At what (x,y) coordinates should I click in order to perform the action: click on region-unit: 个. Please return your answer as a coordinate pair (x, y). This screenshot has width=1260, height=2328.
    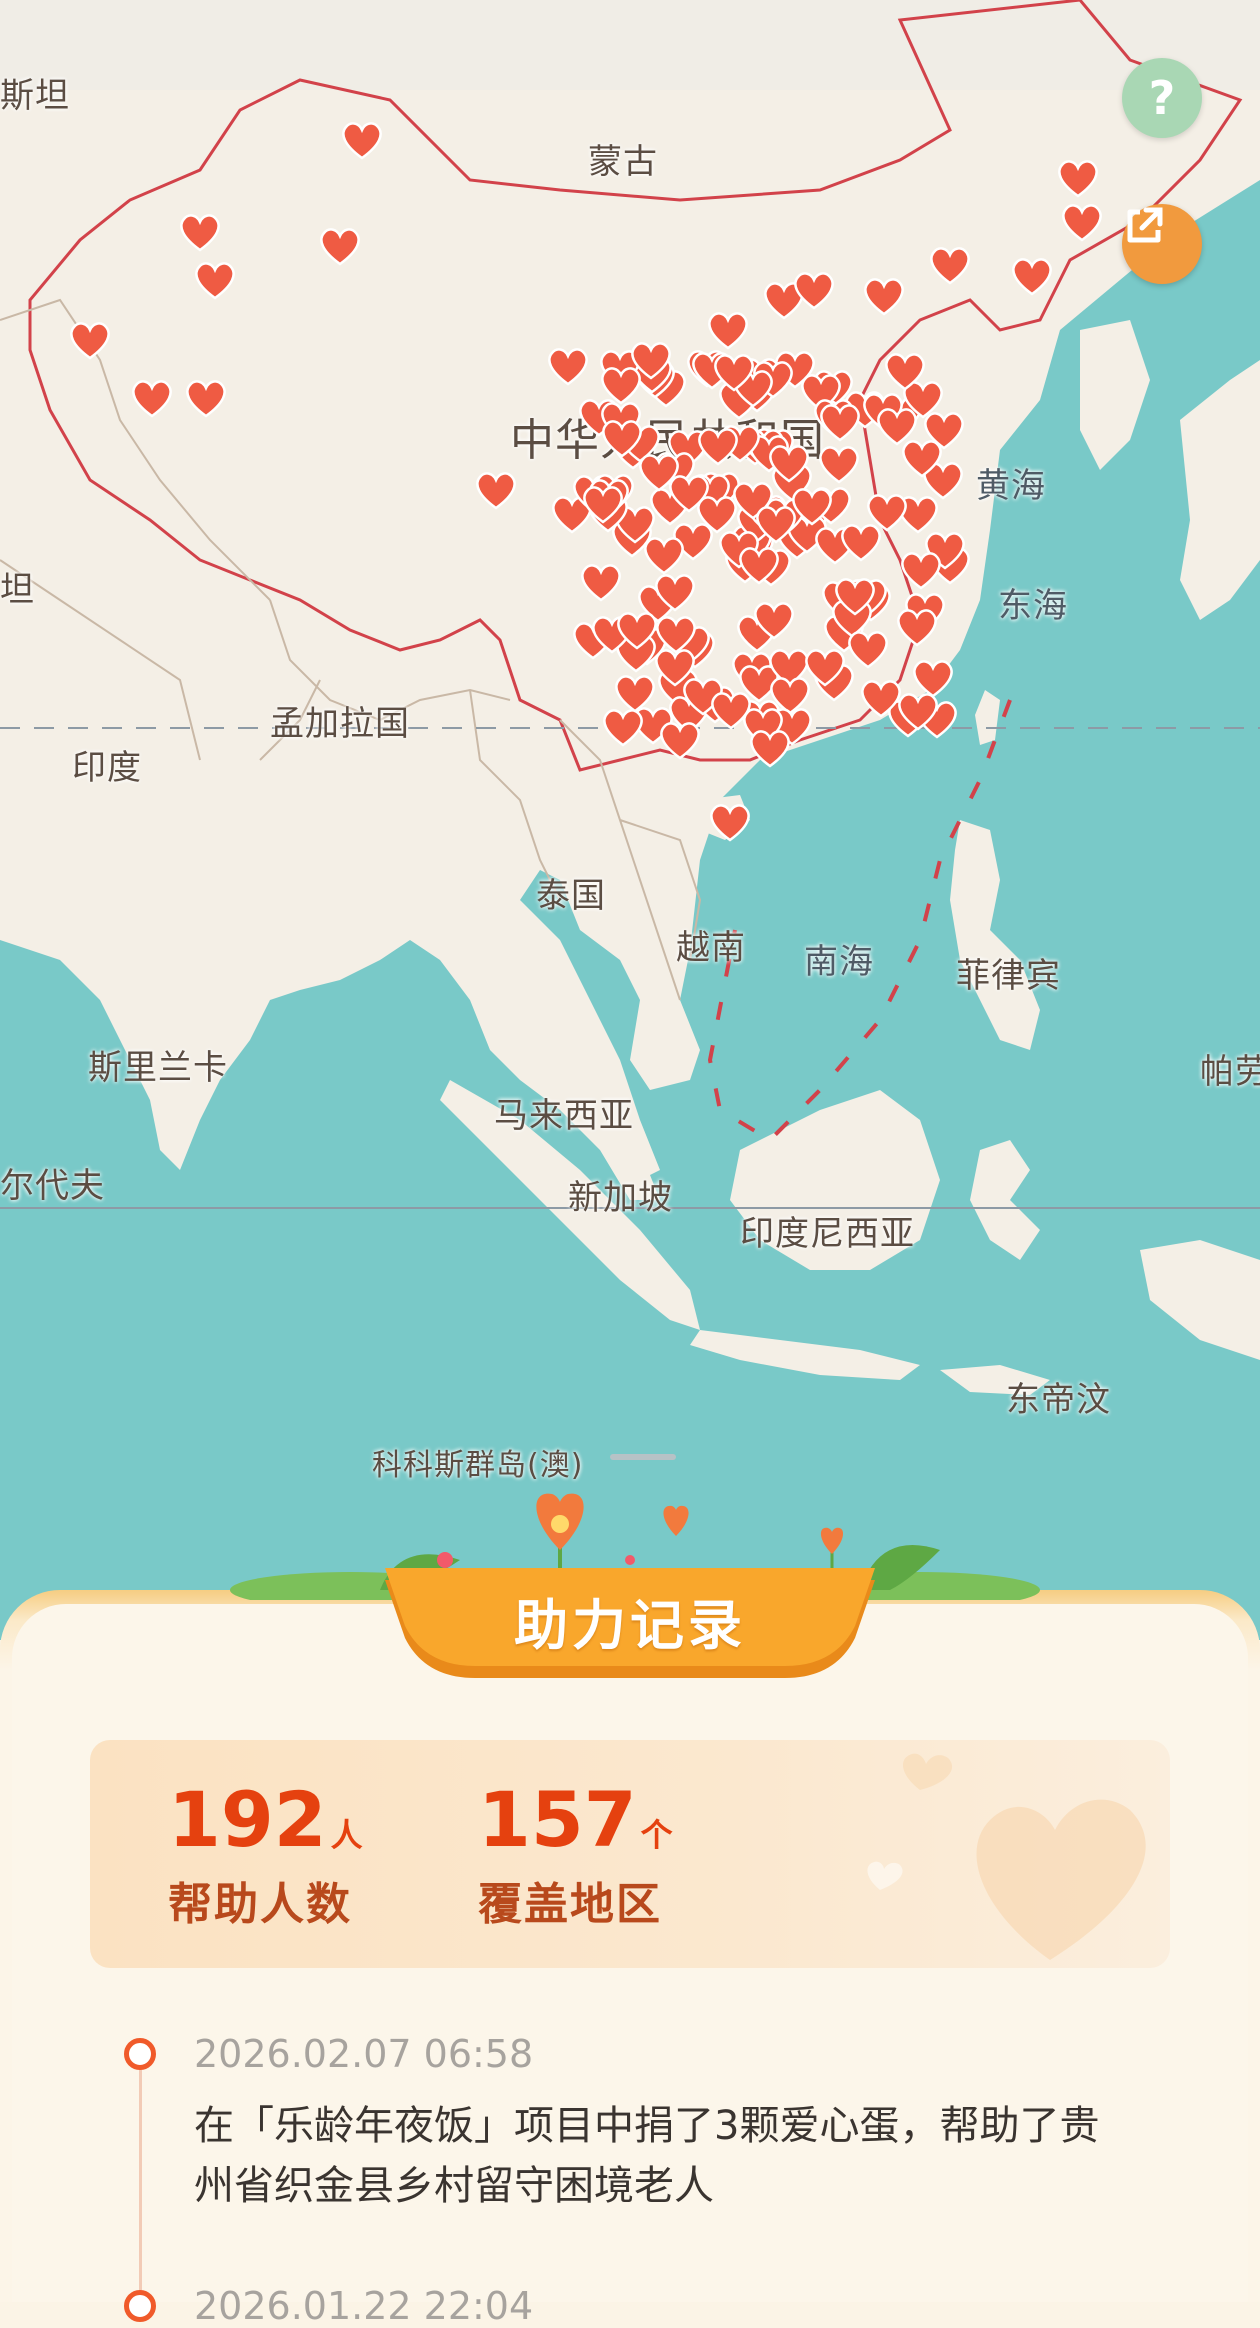
    Looking at the image, I should click on (656, 1835).